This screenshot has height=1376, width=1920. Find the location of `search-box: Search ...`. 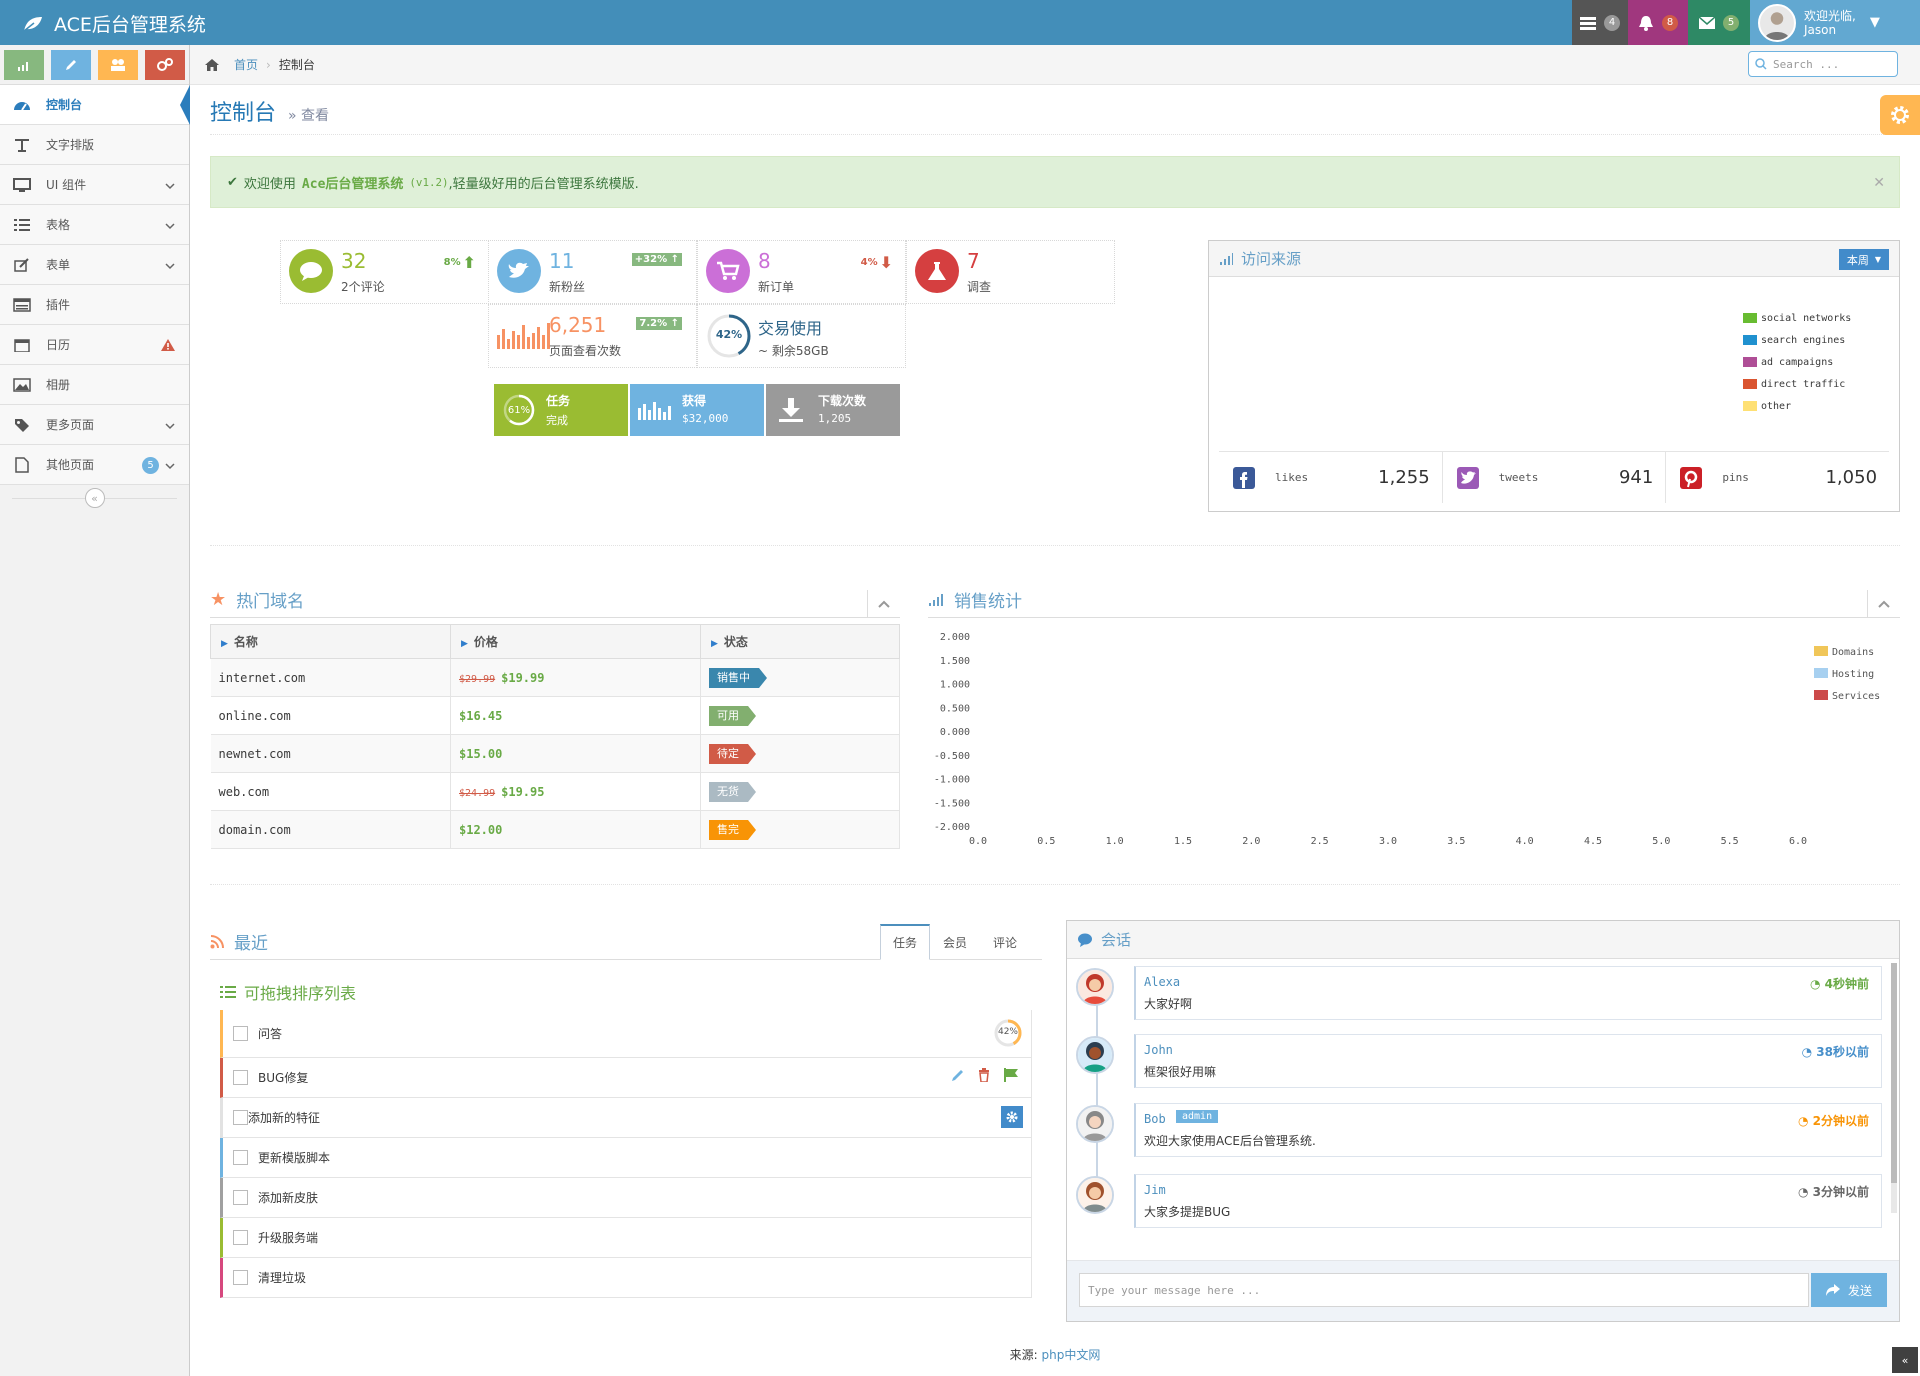

search-box: Search ... is located at coordinates (1823, 64).